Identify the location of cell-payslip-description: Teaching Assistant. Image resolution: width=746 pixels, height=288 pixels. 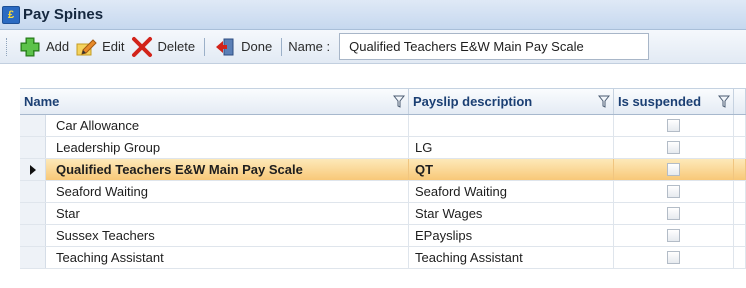
(511, 257).